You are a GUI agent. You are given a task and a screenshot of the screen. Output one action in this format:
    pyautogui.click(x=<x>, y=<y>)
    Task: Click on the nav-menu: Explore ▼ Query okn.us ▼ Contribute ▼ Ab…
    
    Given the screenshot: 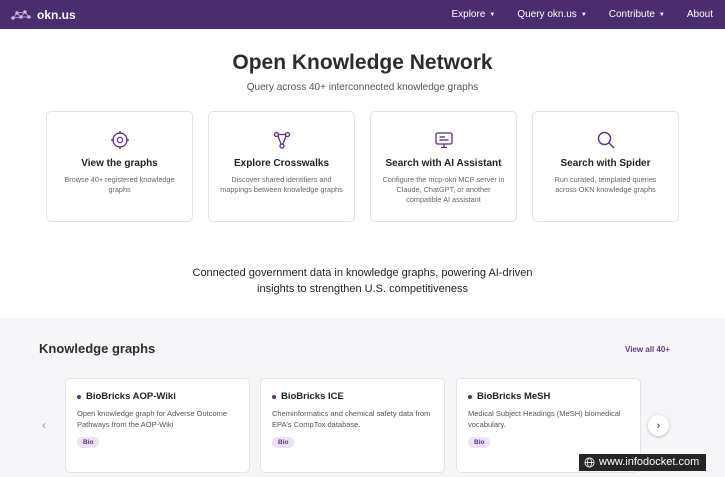 What is the action you would take?
    pyautogui.click(x=582, y=14)
    